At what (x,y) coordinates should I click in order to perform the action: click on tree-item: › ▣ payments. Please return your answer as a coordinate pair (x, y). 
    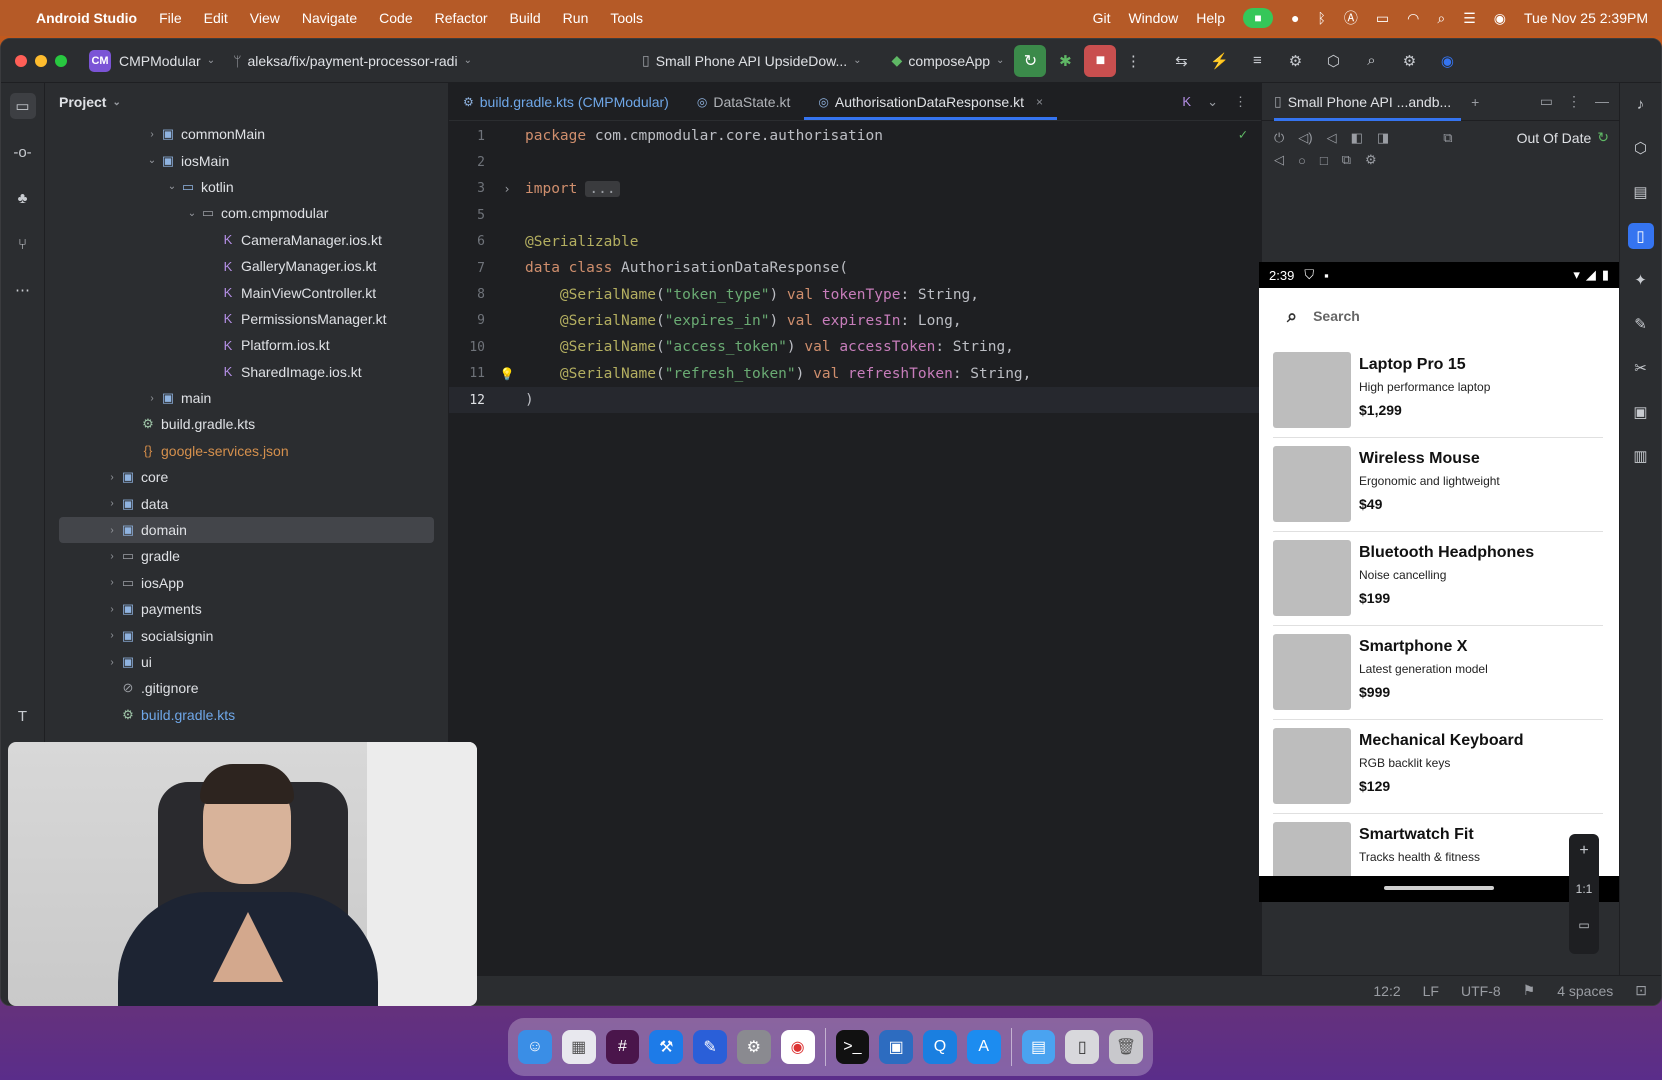
    Looking at the image, I should click on (246, 609).